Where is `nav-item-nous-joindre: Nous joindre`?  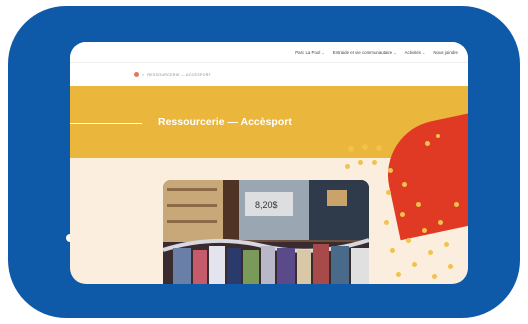
nav-item-nous-joindre: Nous joindre is located at coordinates (445, 52).